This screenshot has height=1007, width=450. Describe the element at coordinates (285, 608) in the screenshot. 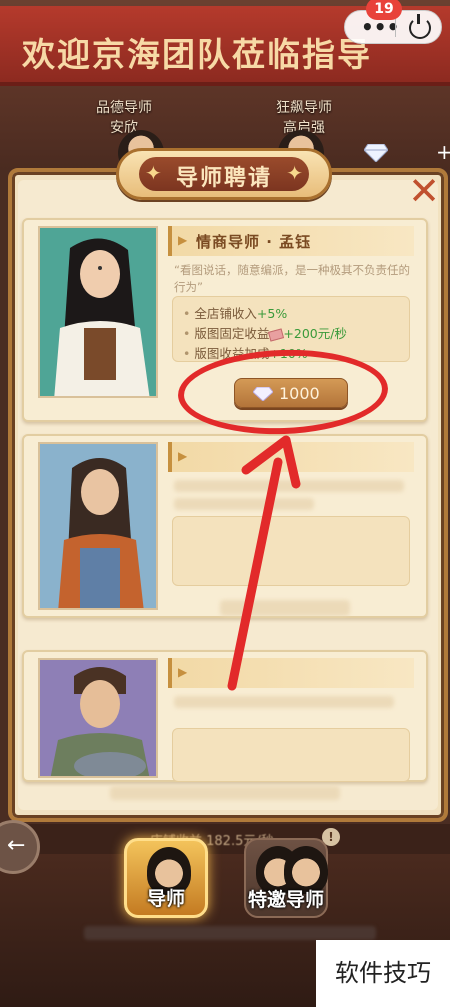

I see `blurred-button` at that location.